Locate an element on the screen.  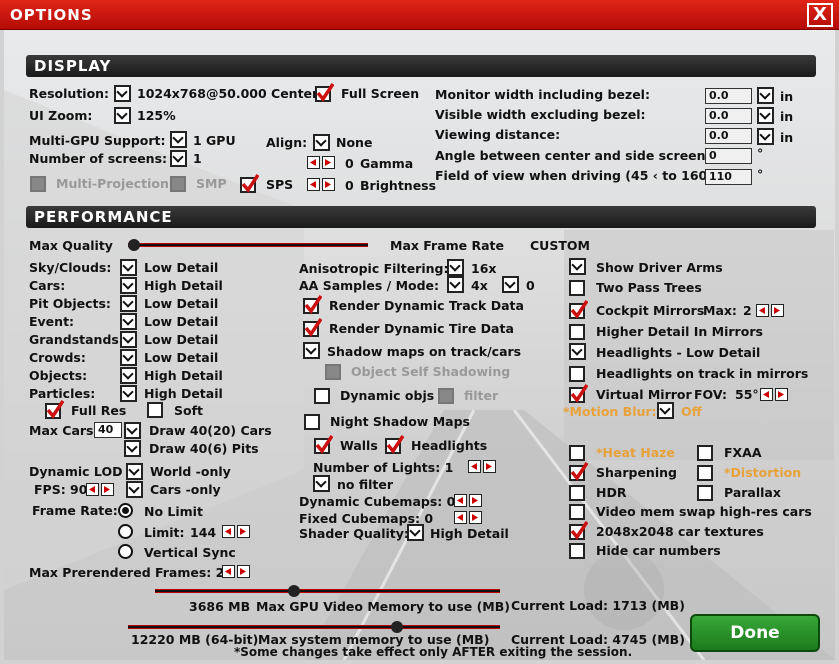
headlights-mirrors-checkbox is located at coordinates (577, 374).